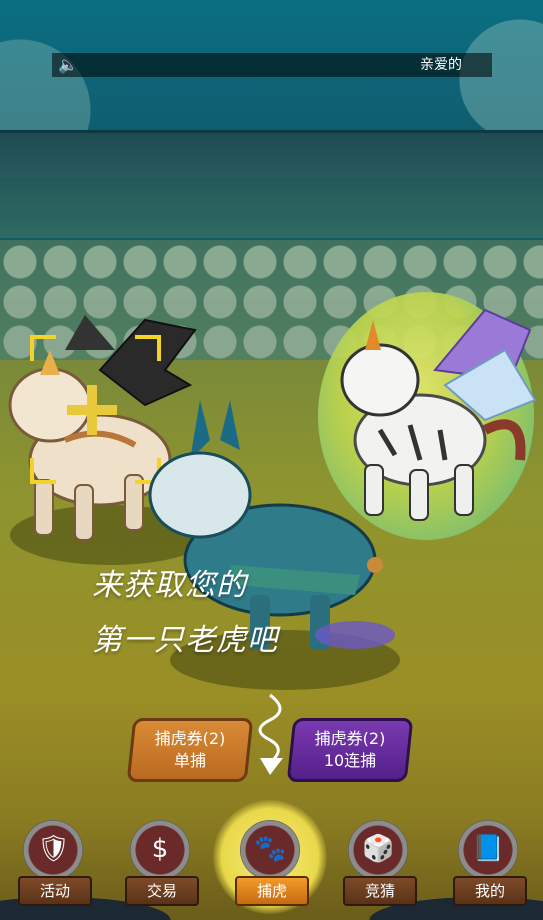 This screenshot has height=920, width=543. Describe the element at coordinates (432, 415) in the screenshot. I see `winged-tiger-right` at that location.